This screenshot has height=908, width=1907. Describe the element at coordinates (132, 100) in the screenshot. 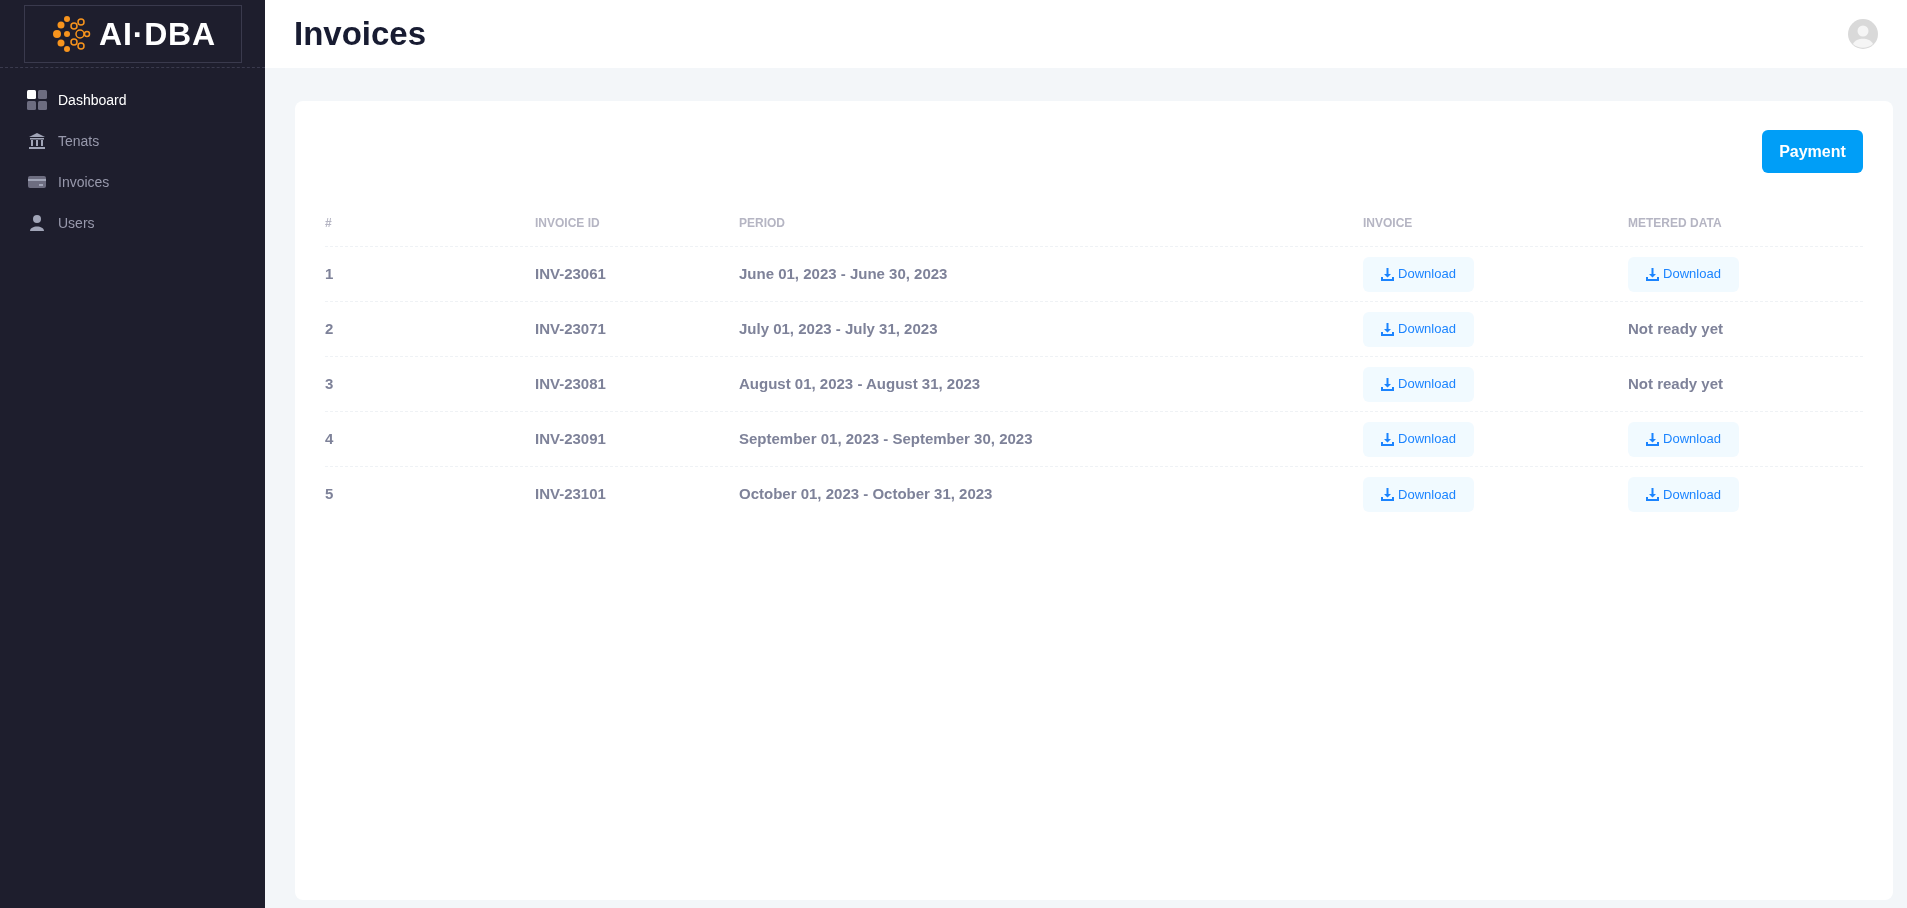

I see `sidebar-item: Dashboard` at that location.